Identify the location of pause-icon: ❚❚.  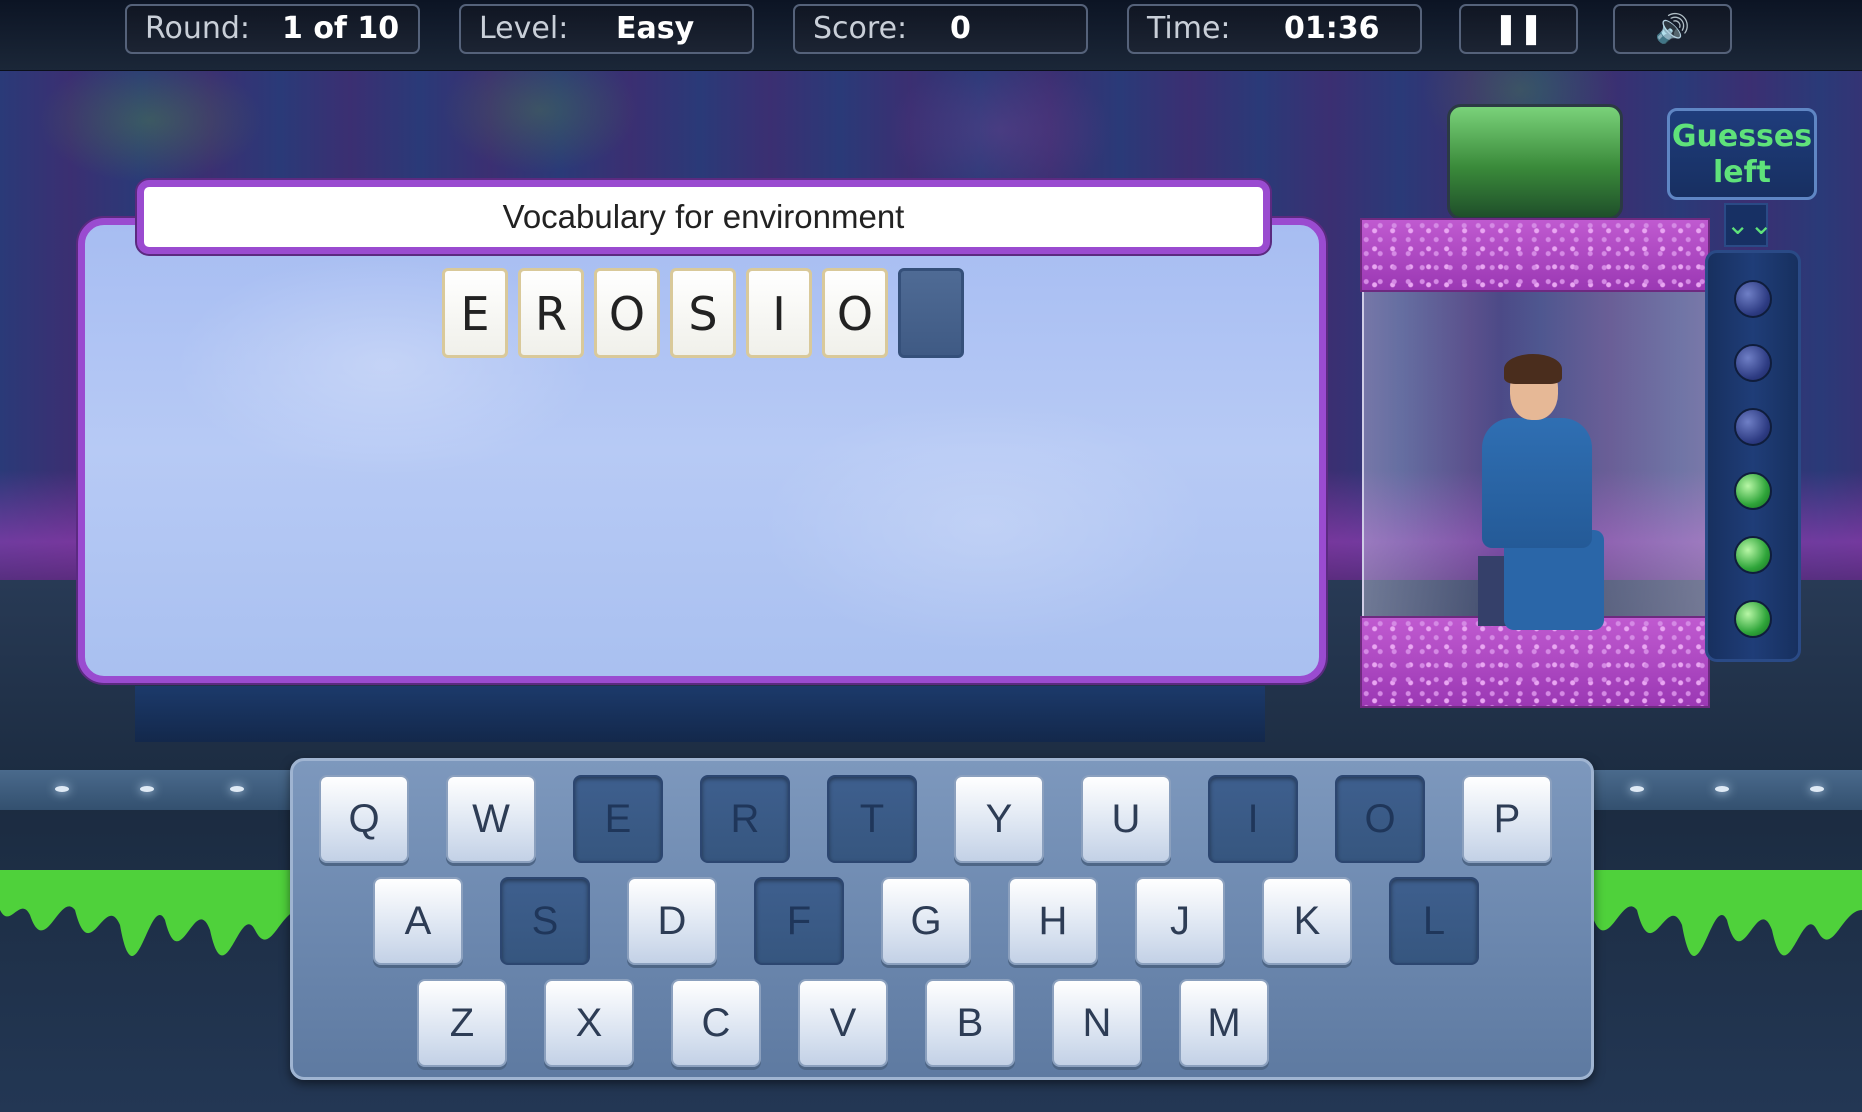
(1518, 28).